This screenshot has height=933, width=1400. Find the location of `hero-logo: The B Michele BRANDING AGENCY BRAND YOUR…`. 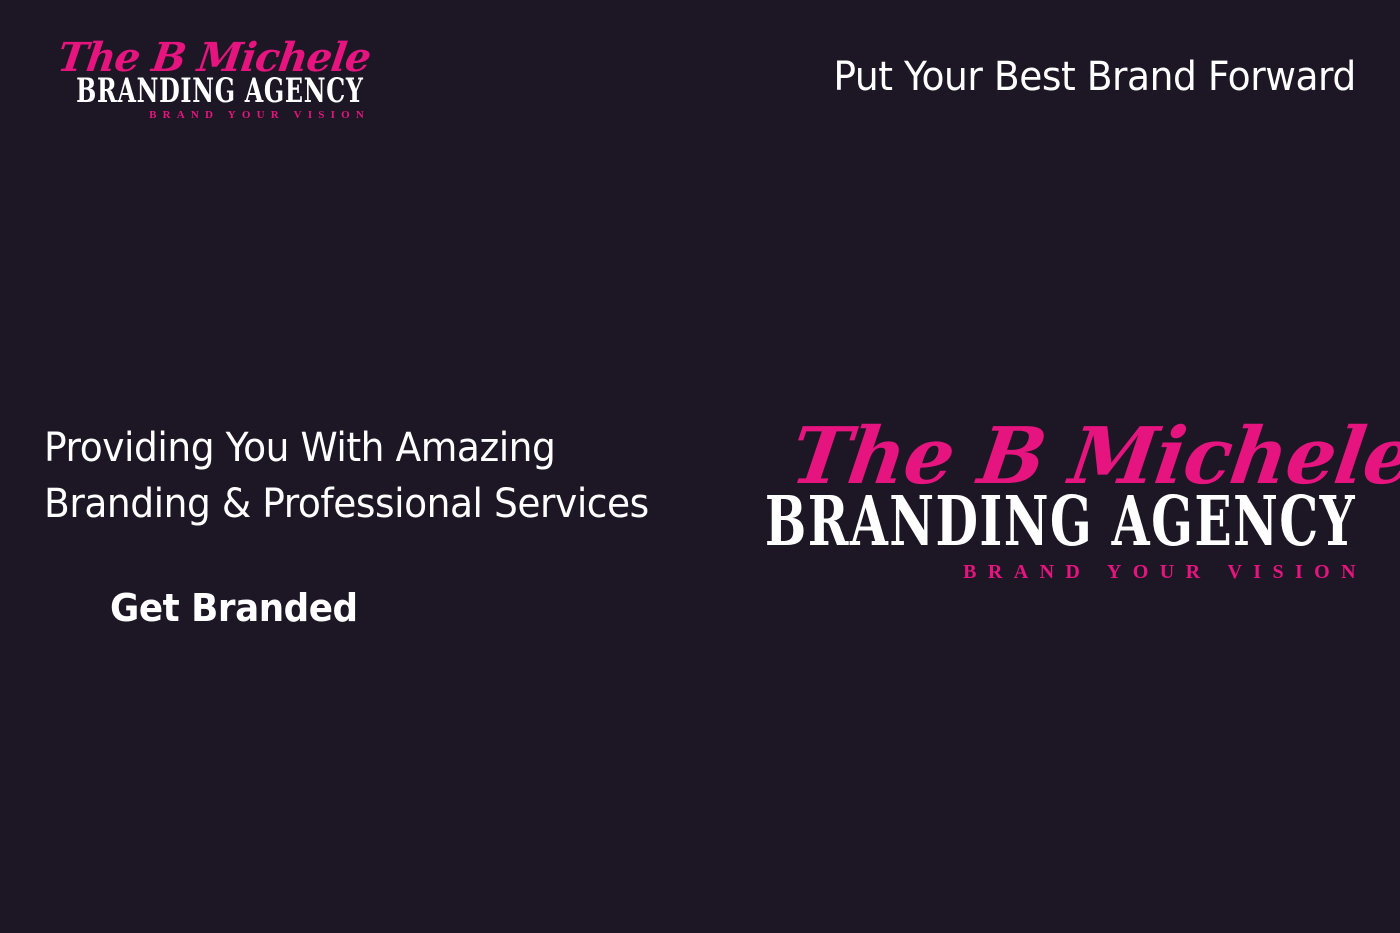

hero-logo: The B Michele BRANDING AGENCY BRAND YOUR… is located at coordinates (1082, 496).